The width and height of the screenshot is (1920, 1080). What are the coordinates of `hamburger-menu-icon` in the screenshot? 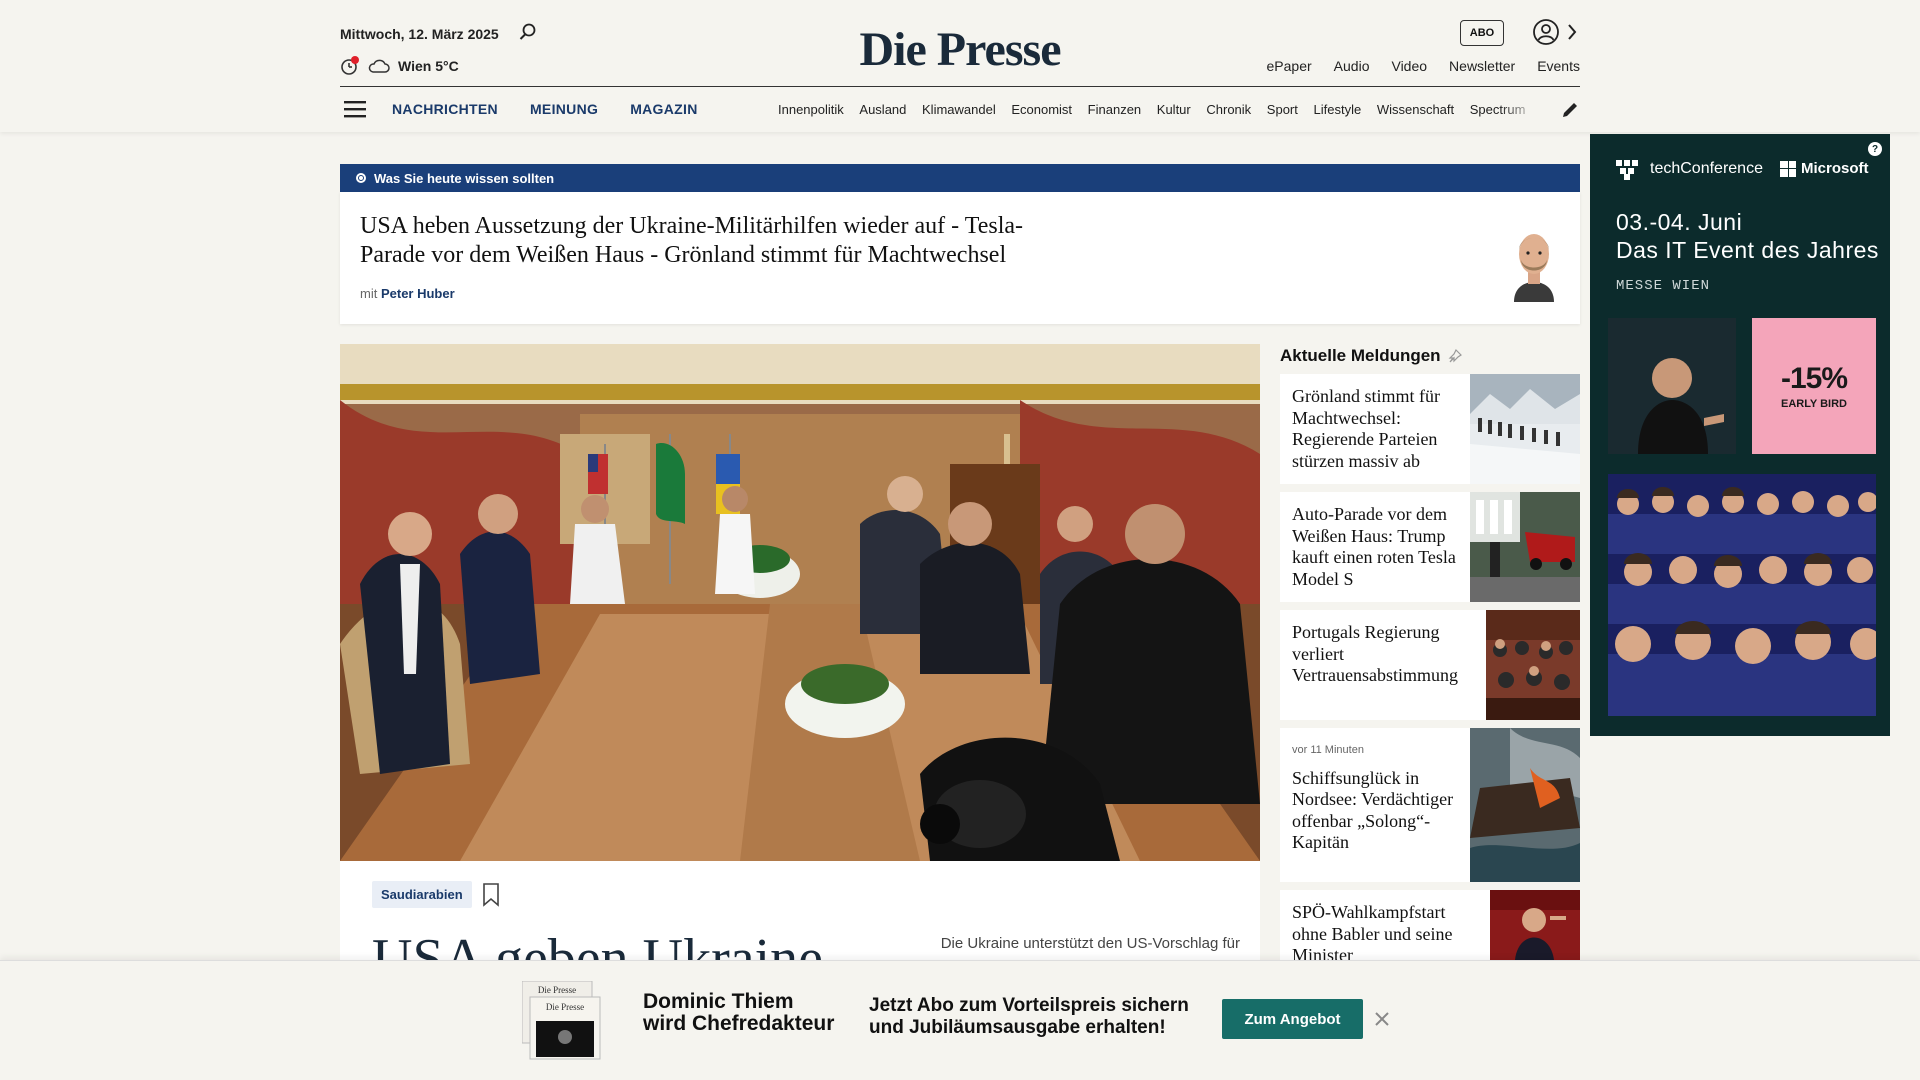 It's located at (355, 109).